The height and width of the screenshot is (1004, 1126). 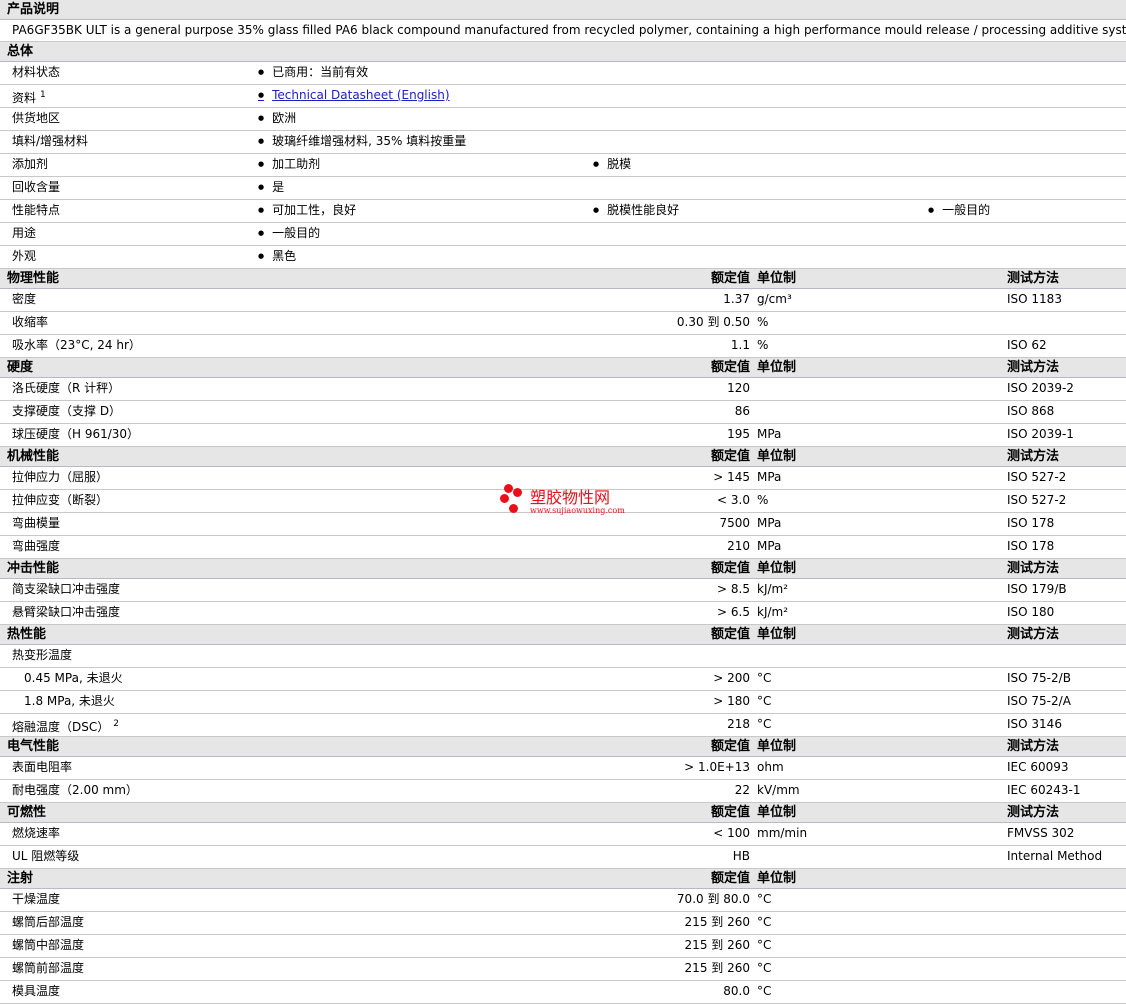 What do you see at coordinates (1031, 612) in the screenshot?
I see `test-method: ISO 180` at bounding box center [1031, 612].